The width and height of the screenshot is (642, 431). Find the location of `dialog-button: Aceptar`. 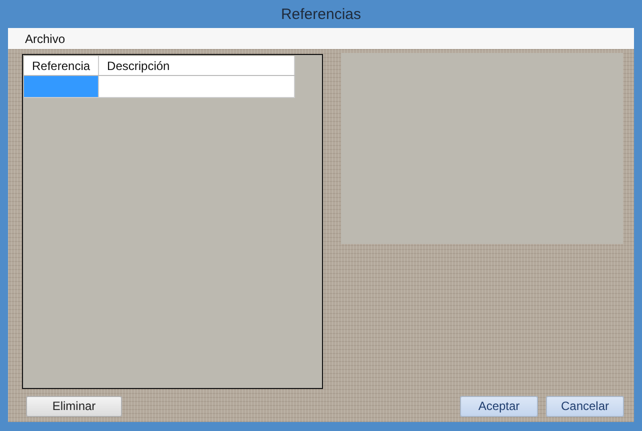

dialog-button: Aceptar is located at coordinates (499, 406).